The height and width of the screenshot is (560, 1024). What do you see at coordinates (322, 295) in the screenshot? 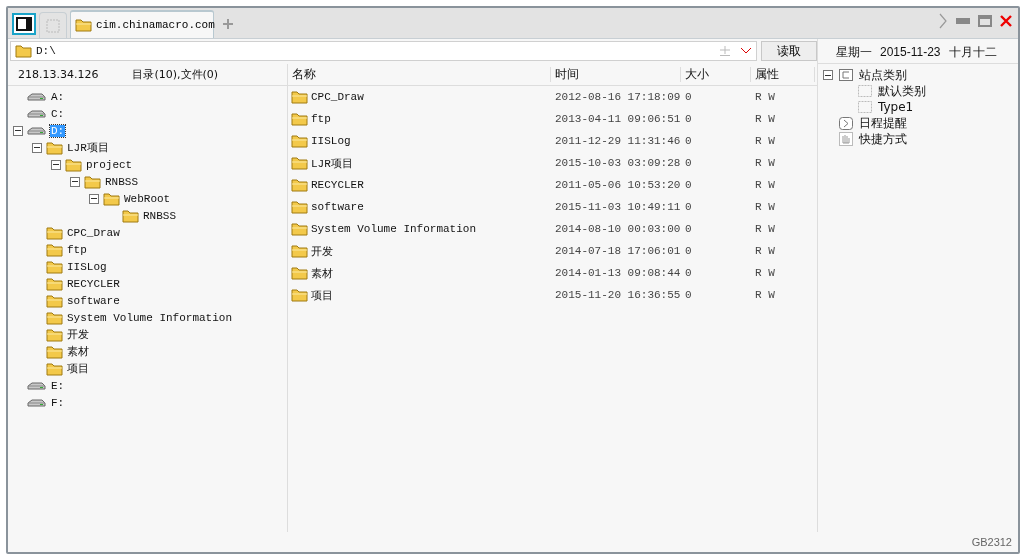
I see `file-name: 项目` at bounding box center [322, 295].